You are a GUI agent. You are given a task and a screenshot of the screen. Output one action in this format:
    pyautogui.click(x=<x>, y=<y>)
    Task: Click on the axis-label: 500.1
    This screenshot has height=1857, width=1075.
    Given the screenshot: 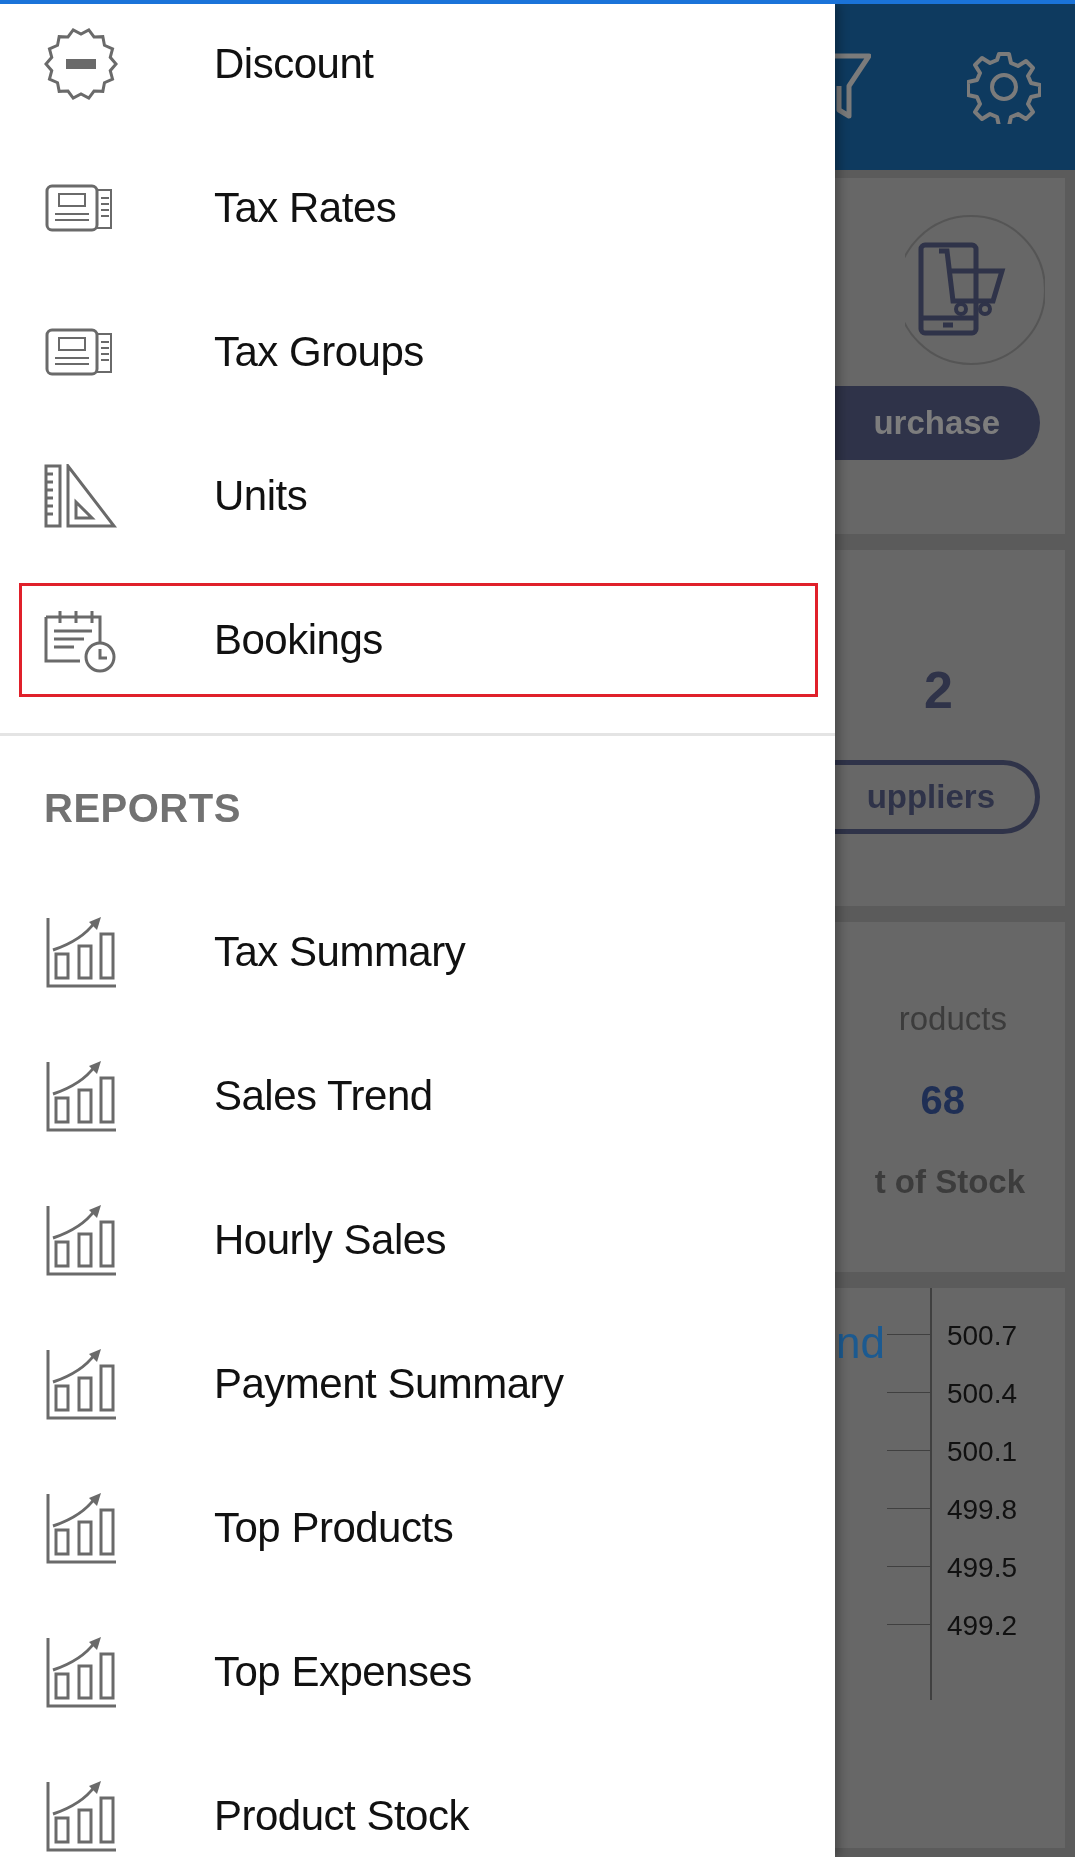 What is the action you would take?
    pyautogui.click(x=981, y=1452)
    